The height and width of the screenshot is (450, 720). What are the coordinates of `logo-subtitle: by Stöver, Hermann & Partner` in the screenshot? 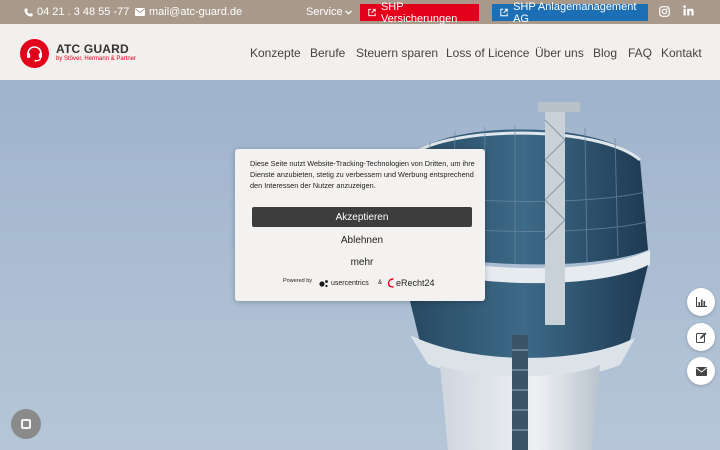 It's located at (96, 59).